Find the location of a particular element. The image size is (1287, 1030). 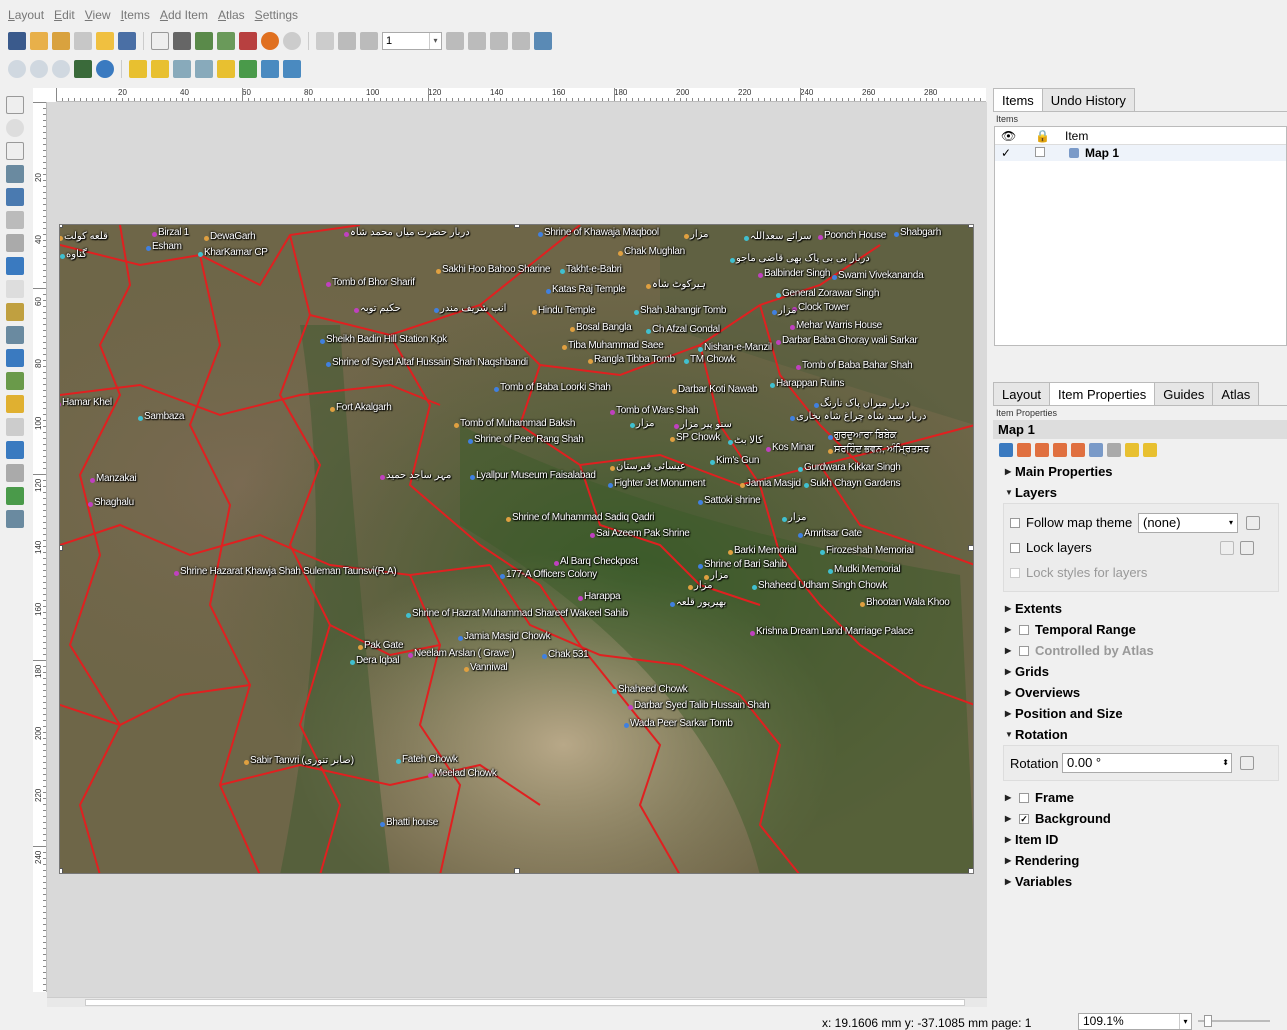

visible-checkbox: ✓ is located at coordinates (1015, 153).